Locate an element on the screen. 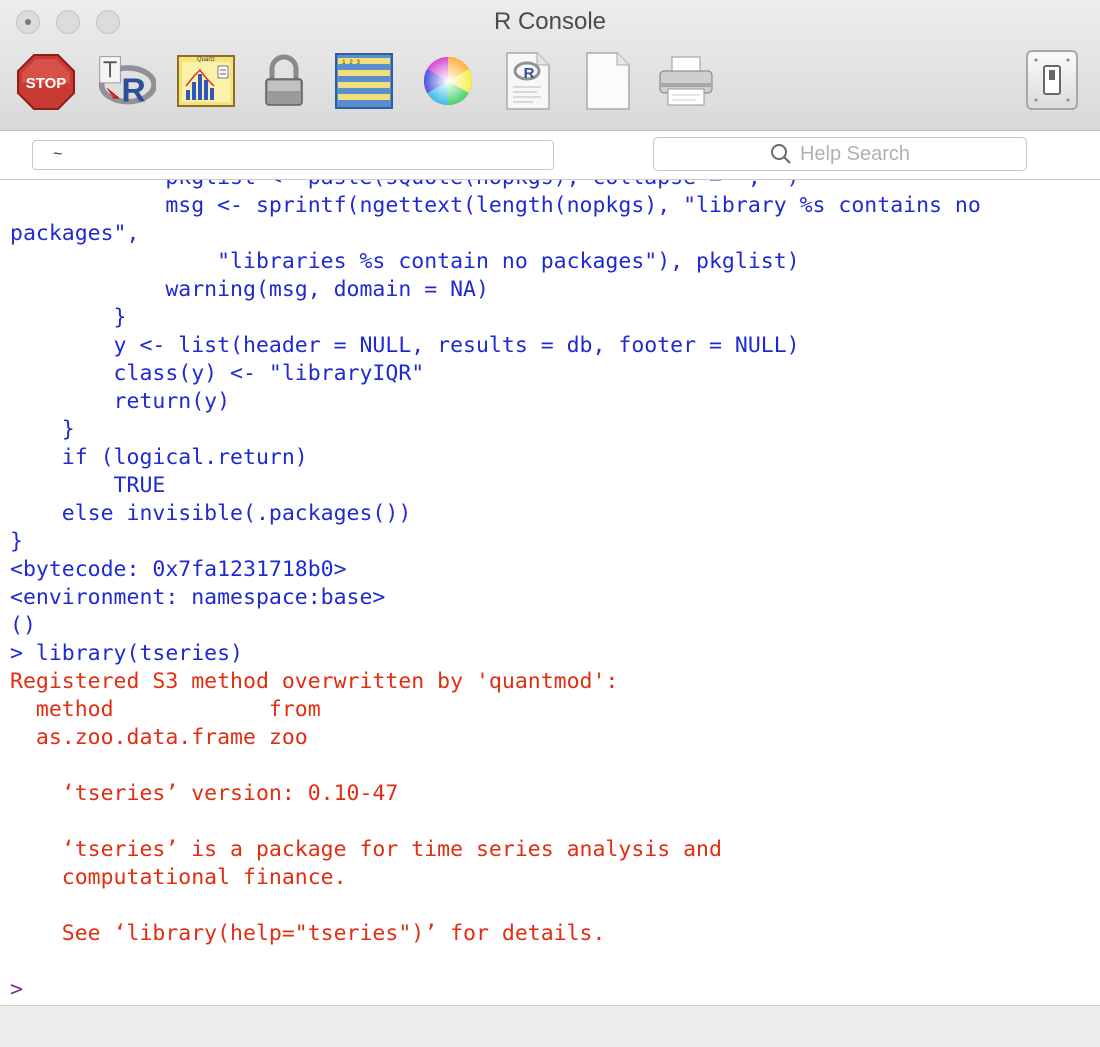 Image resolution: width=1100 pixels, height=1047 pixels. console-line: else invisible(.packages()) is located at coordinates (211, 513).